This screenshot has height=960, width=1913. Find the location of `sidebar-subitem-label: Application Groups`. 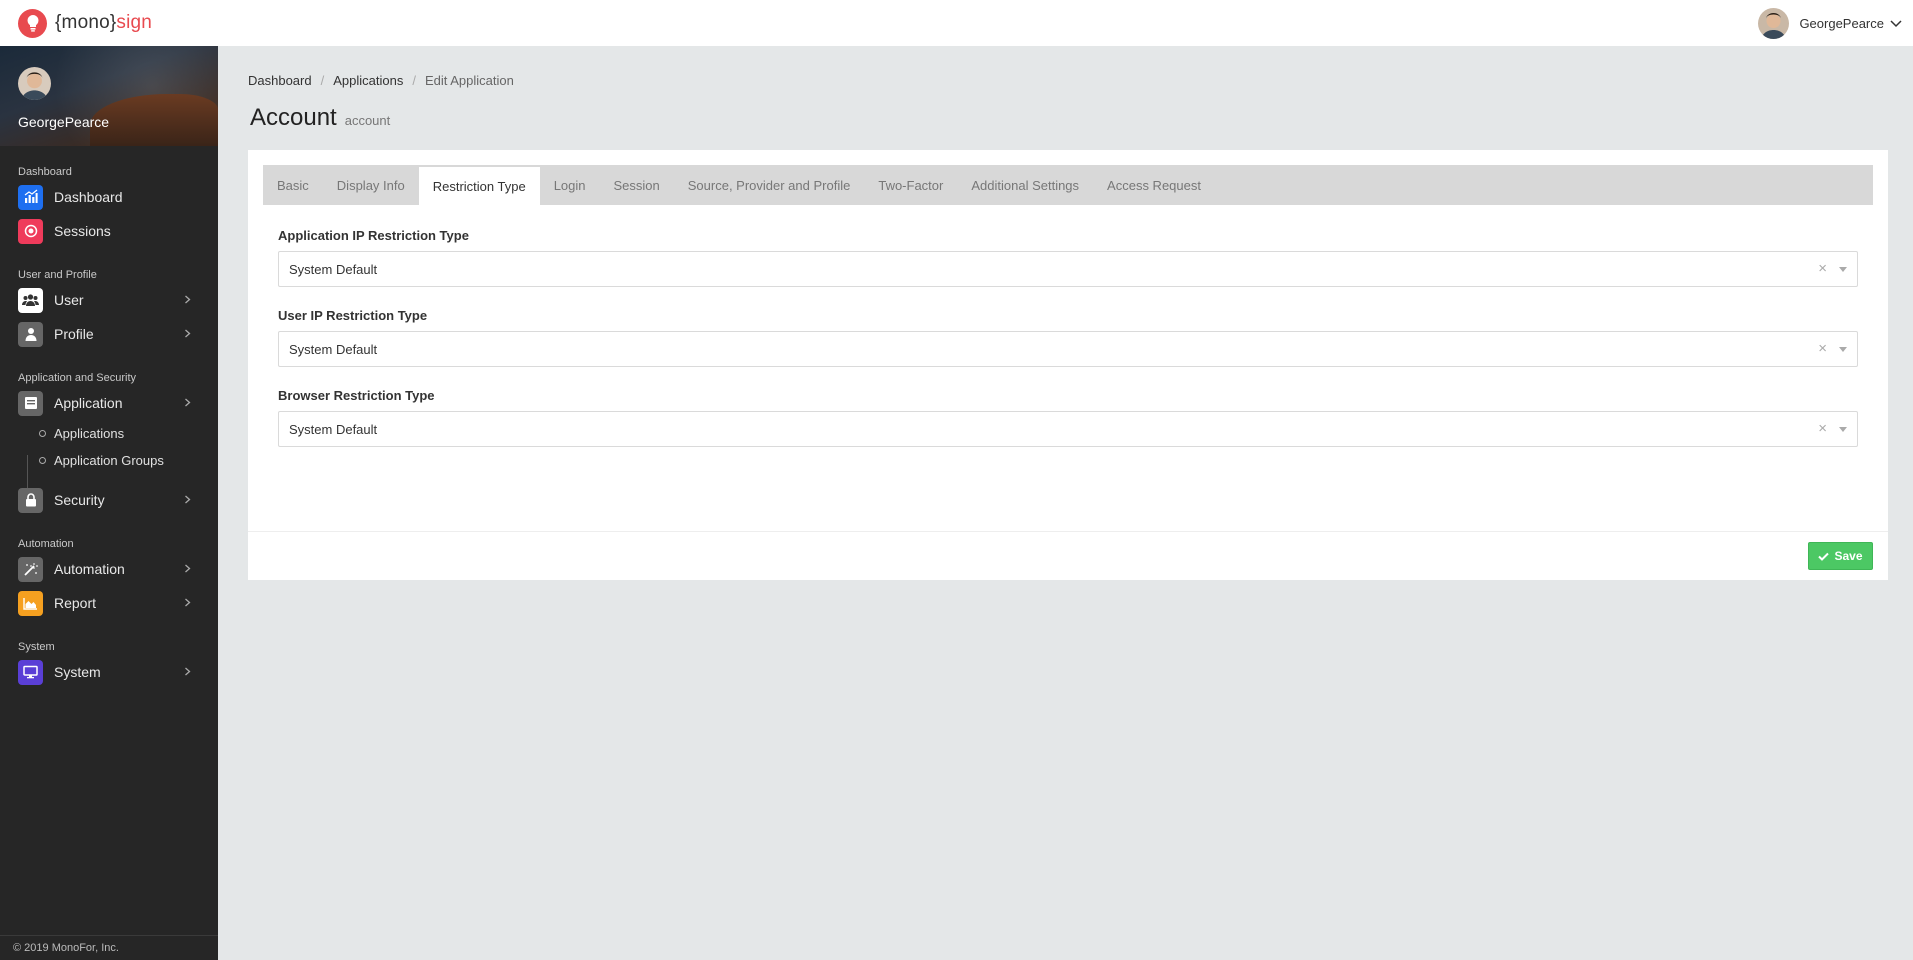

sidebar-subitem-label: Application Groups is located at coordinates (109, 460).